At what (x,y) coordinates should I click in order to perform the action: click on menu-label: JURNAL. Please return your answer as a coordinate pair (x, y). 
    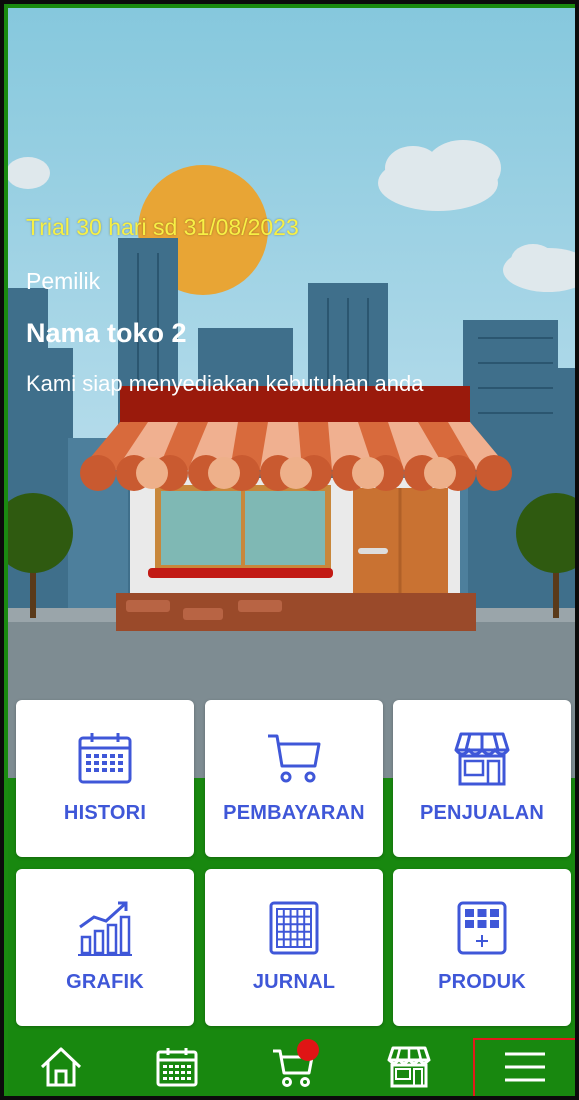
    Looking at the image, I should click on (294, 982).